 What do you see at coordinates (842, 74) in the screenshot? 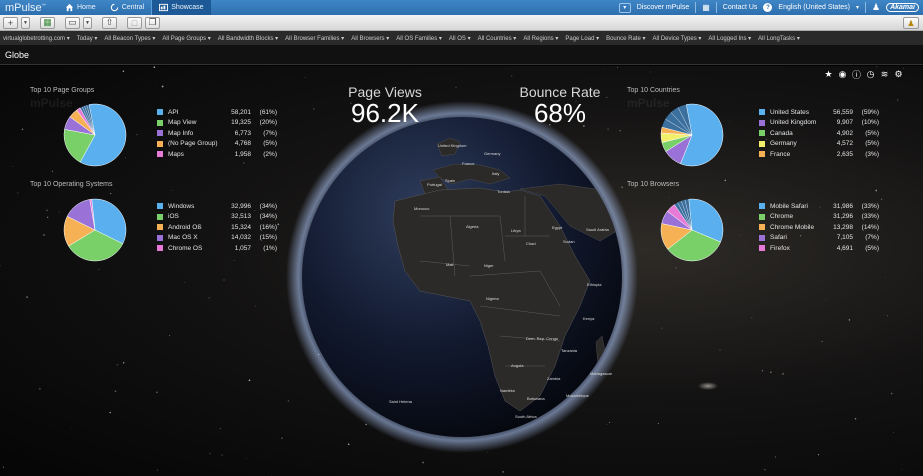
I see `target-icon: ◉` at bounding box center [842, 74].